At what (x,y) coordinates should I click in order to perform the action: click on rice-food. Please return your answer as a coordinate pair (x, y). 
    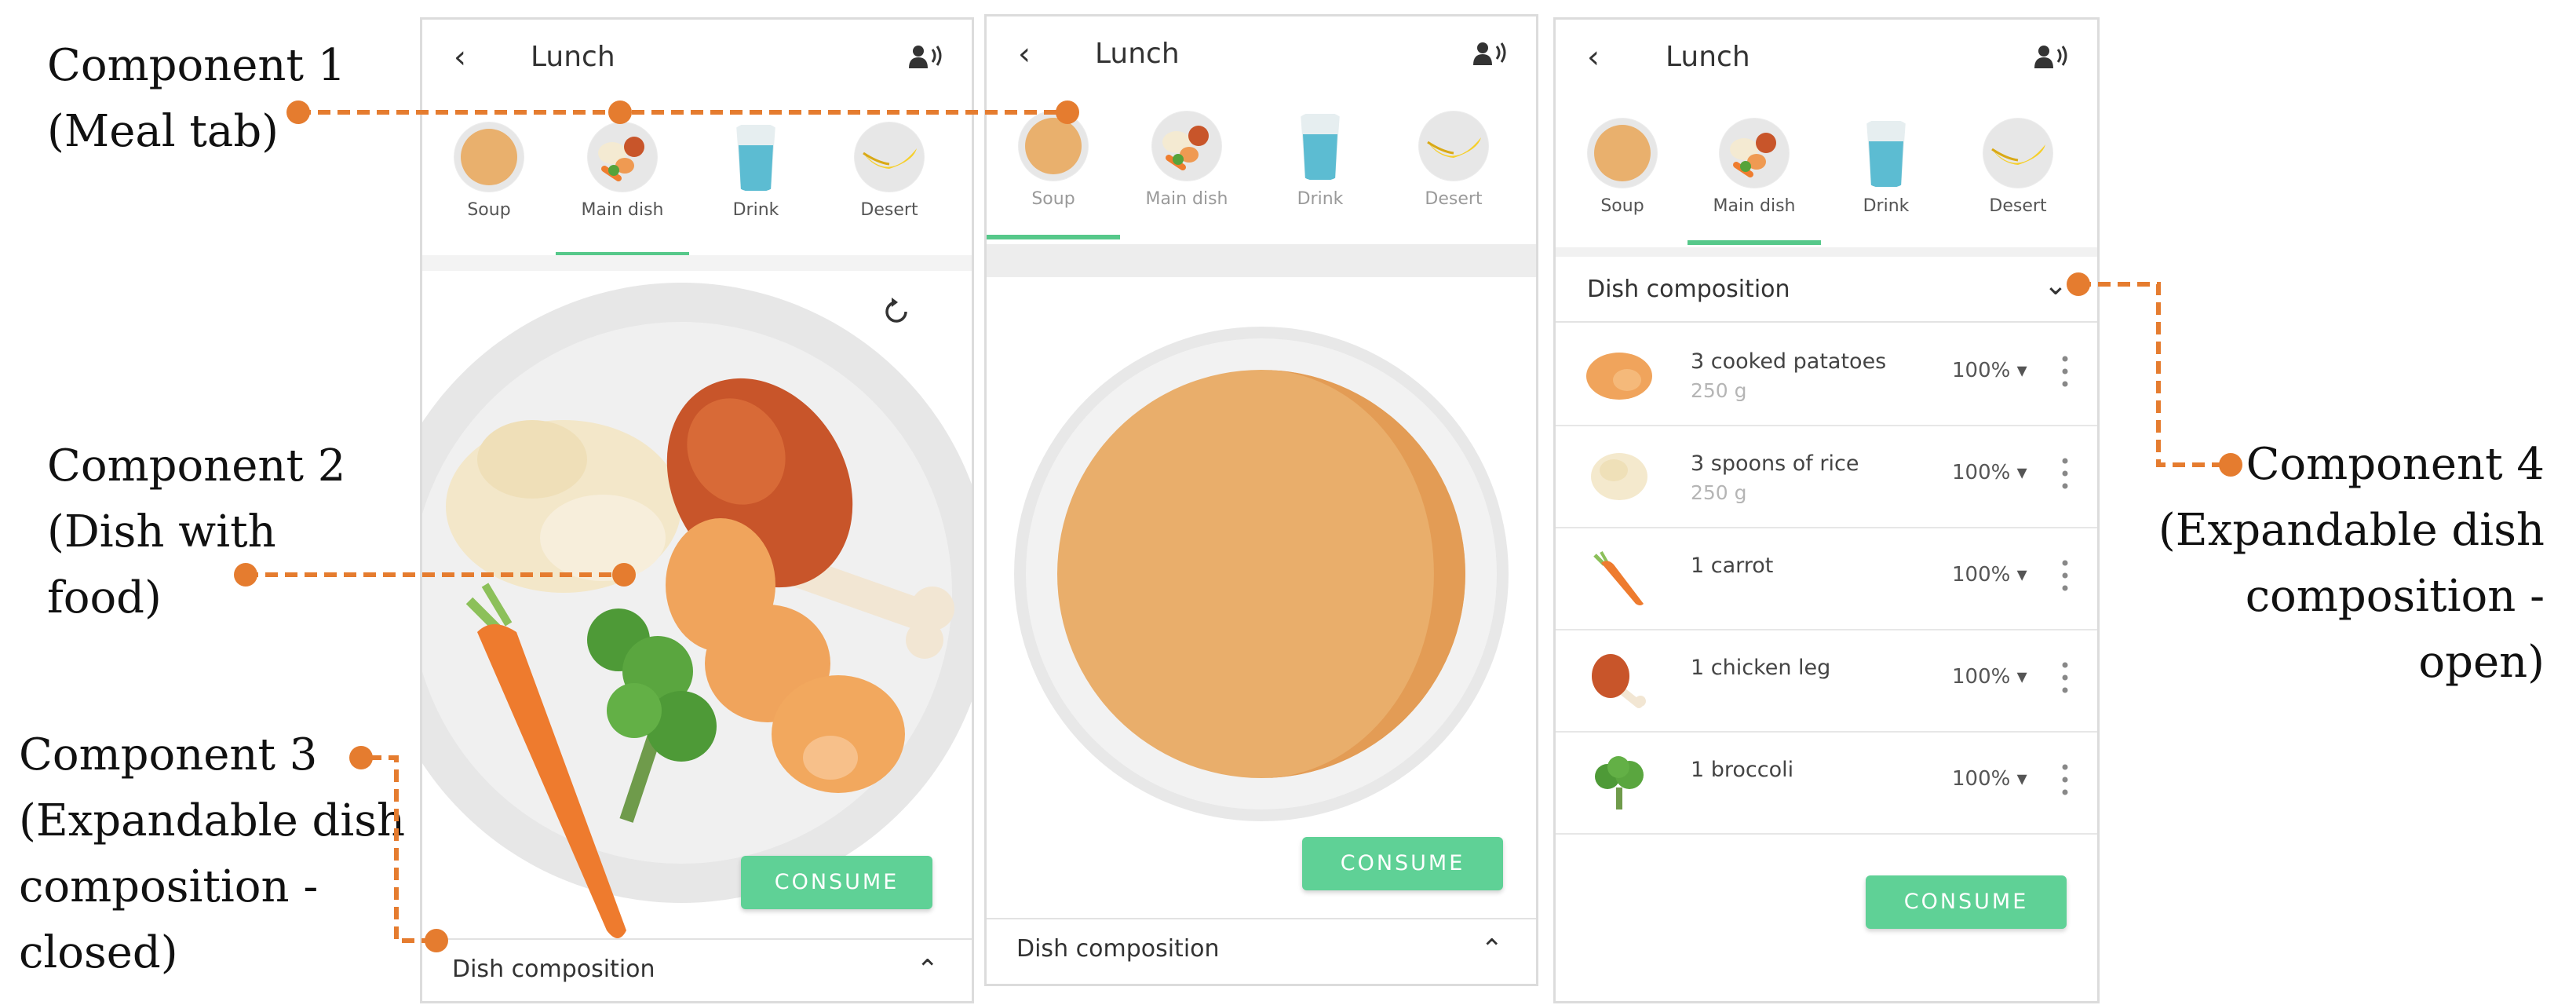
    Looking at the image, I should click on (563, 506).